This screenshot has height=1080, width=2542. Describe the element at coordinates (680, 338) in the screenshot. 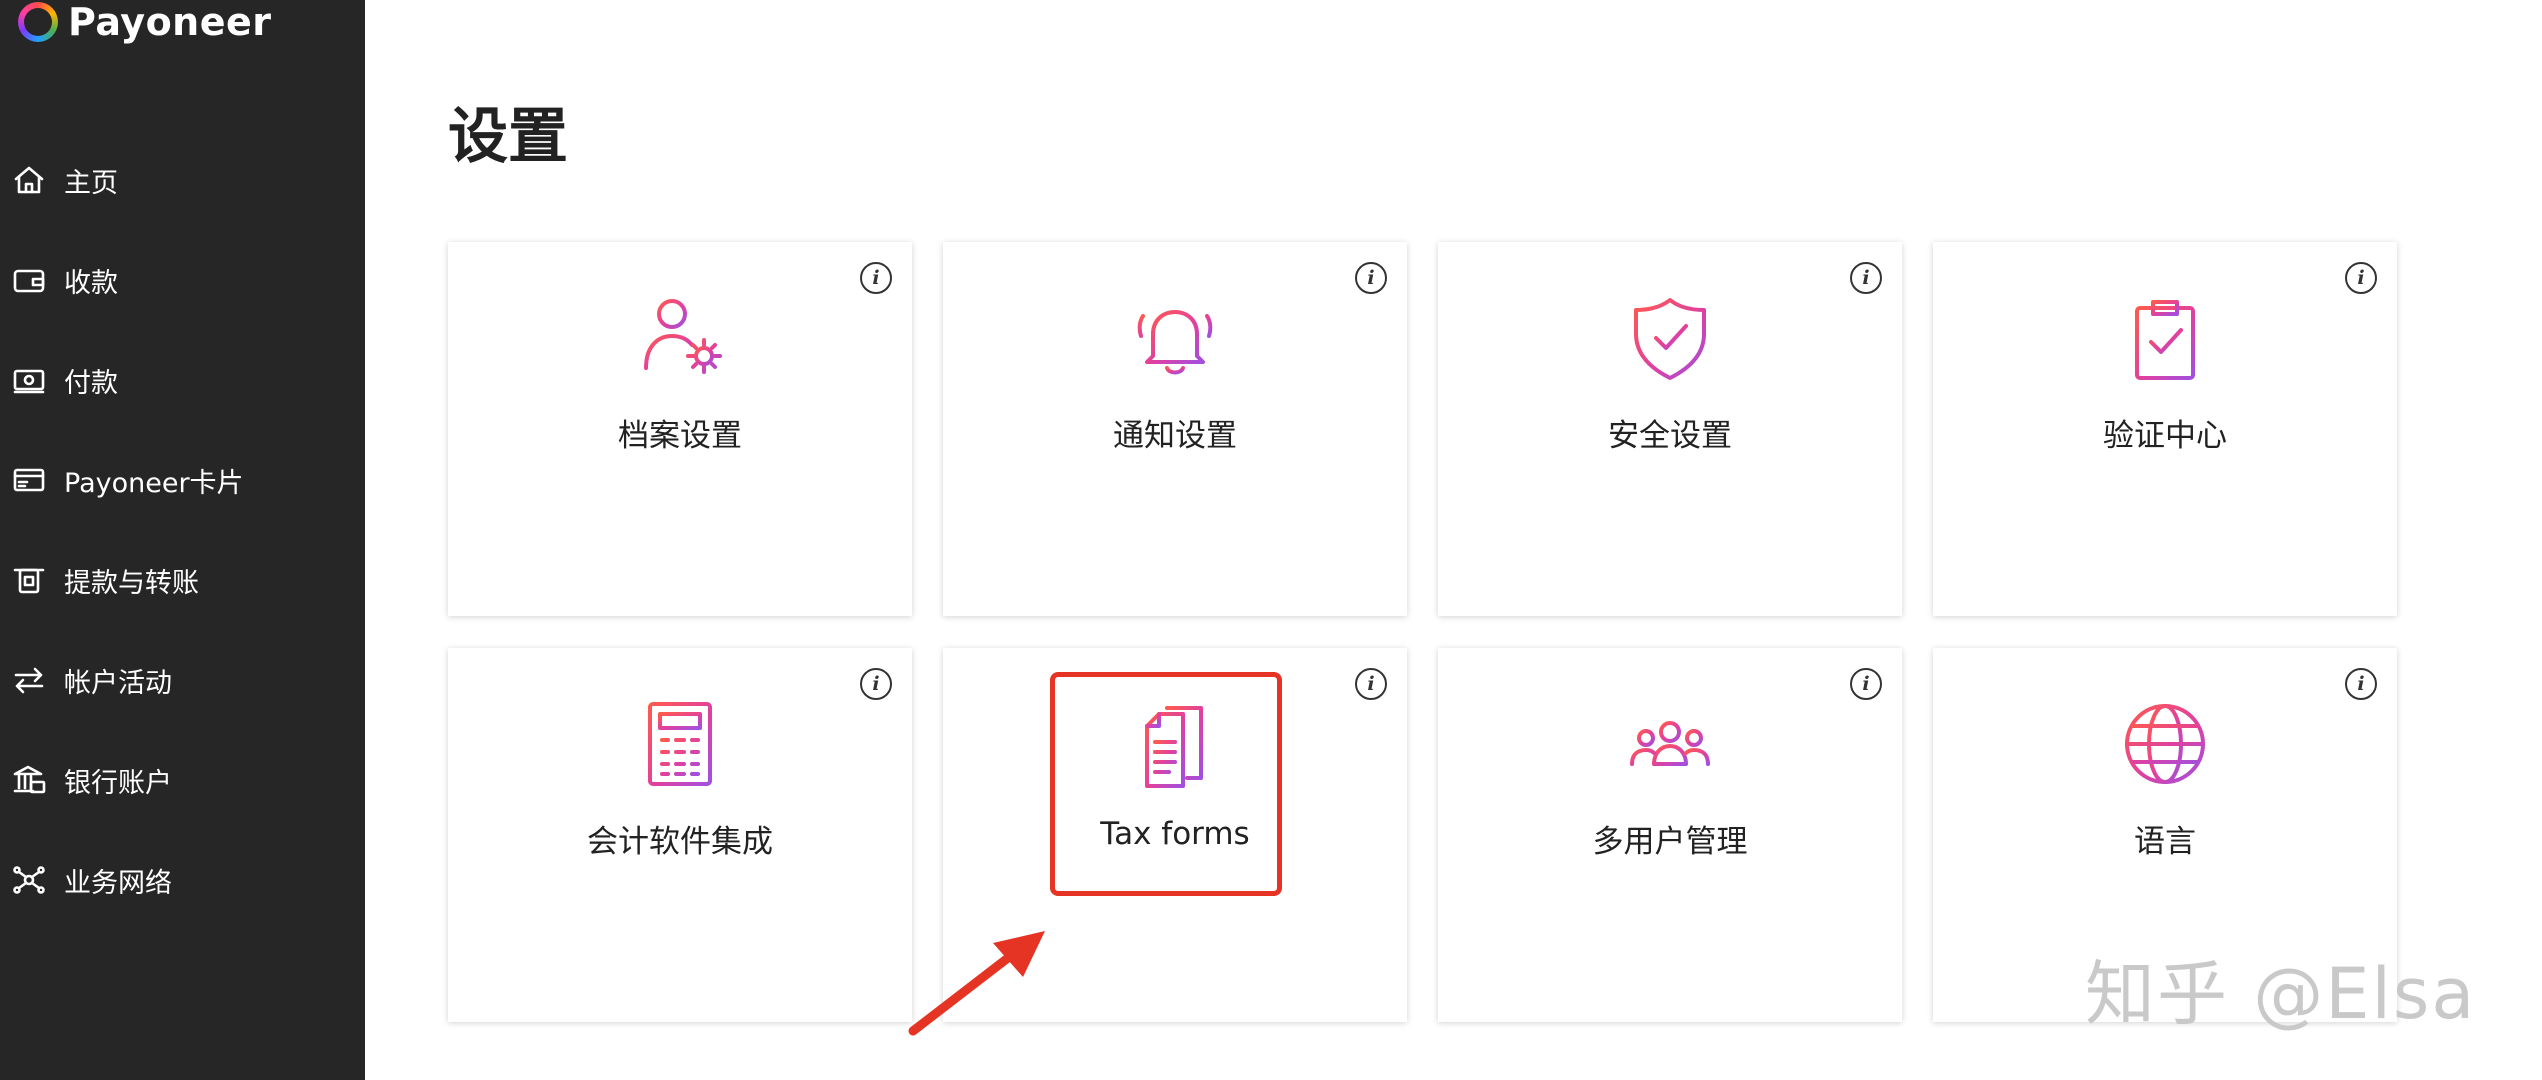

I see `profile-gear-icon` at that location.